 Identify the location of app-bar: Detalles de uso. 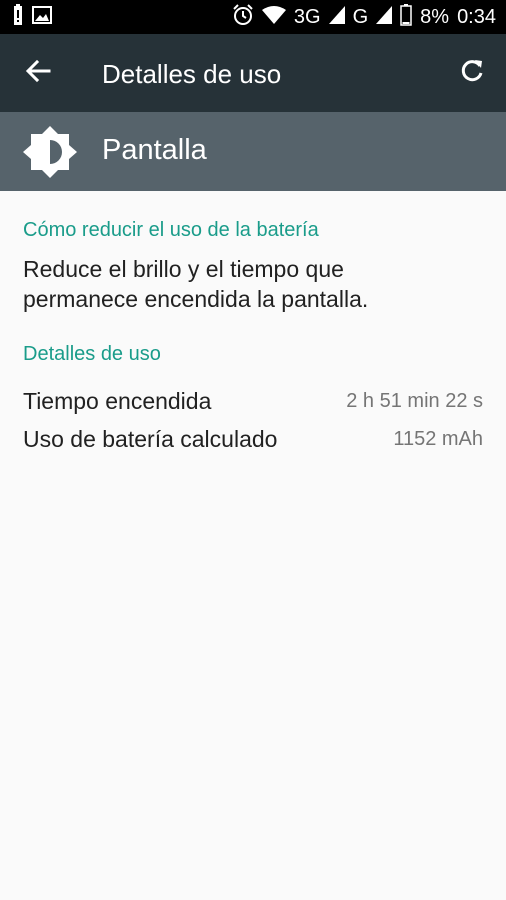
(253, 73).